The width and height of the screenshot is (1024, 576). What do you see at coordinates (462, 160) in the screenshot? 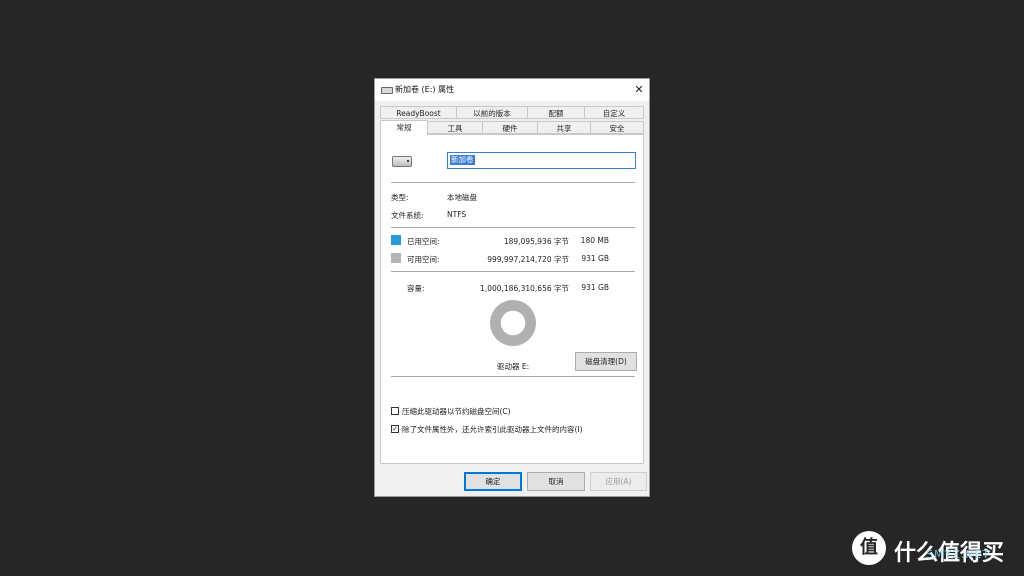
I see `volume-name-text: 新加卷` at bounding box center [462, 160].